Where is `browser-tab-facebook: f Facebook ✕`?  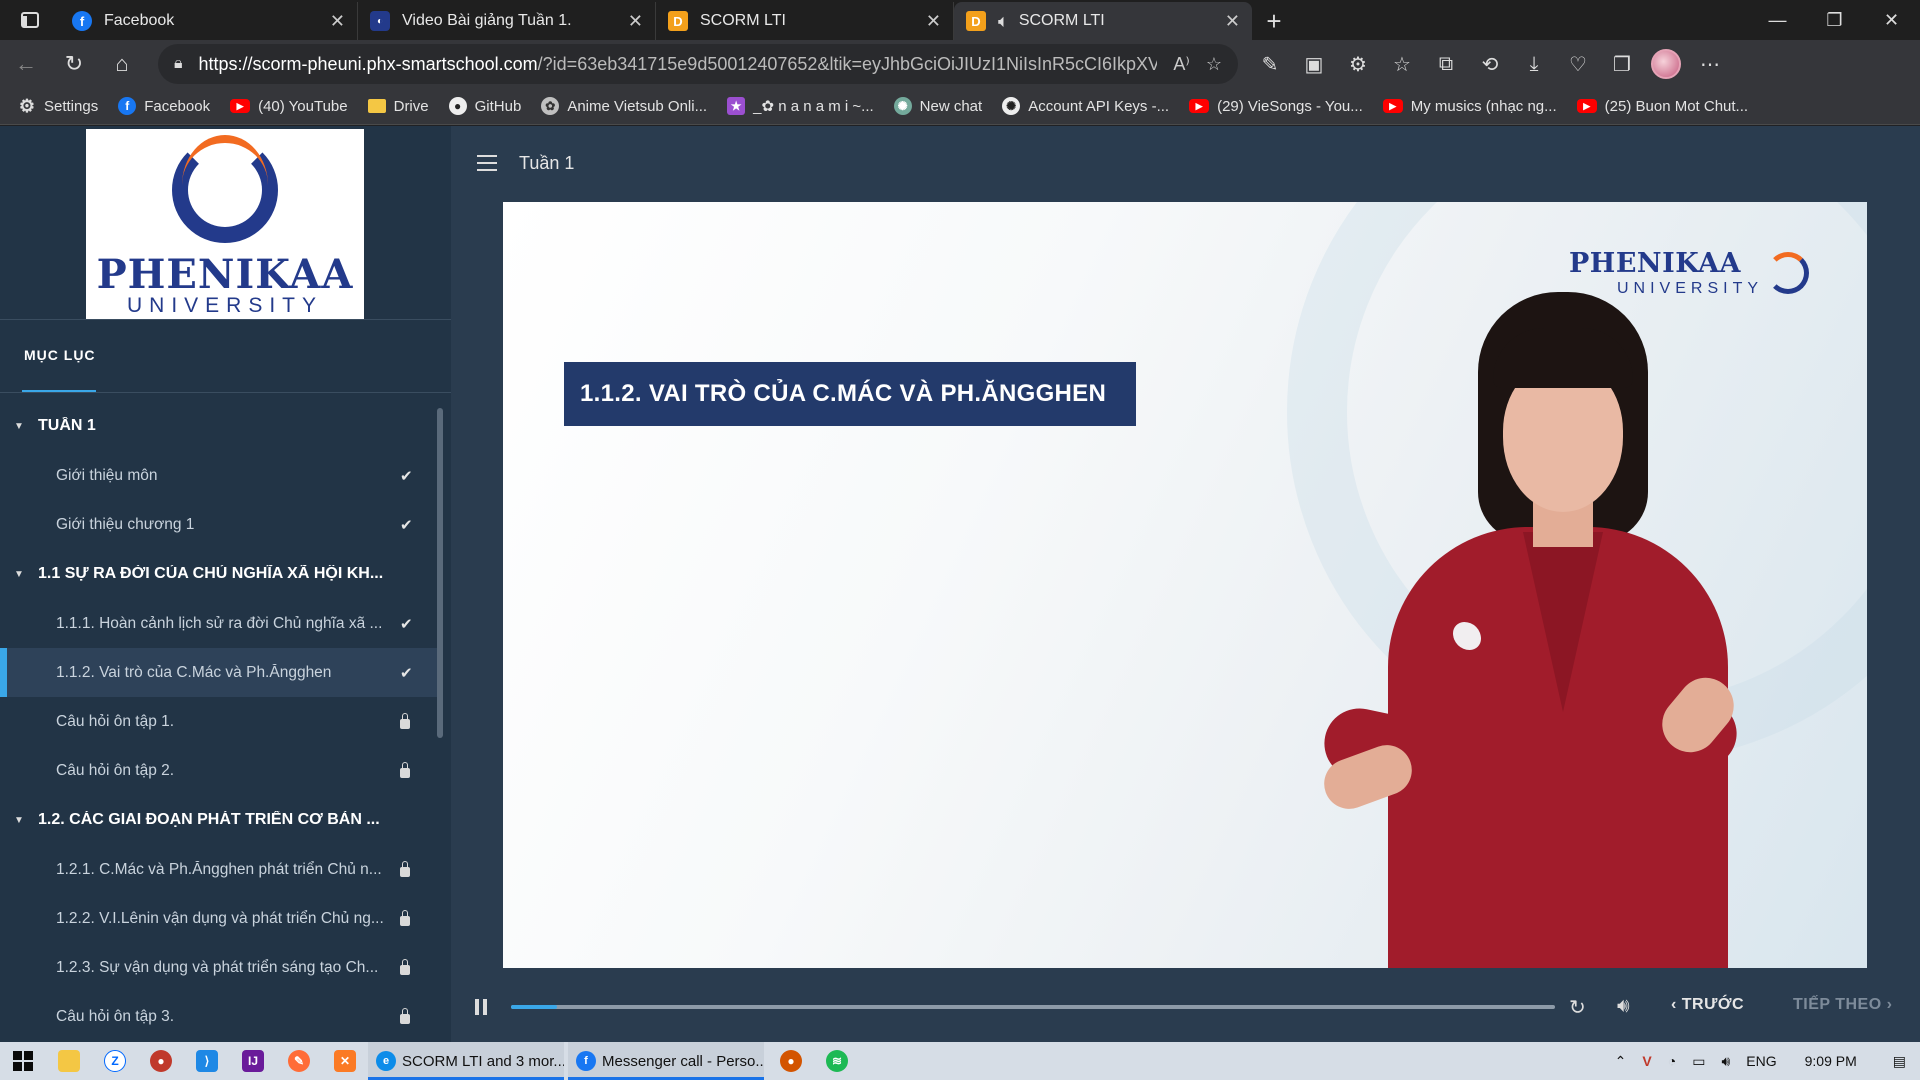 browser-tab-facebook: f Facebook ✕ is located at coordinates (209, 21).